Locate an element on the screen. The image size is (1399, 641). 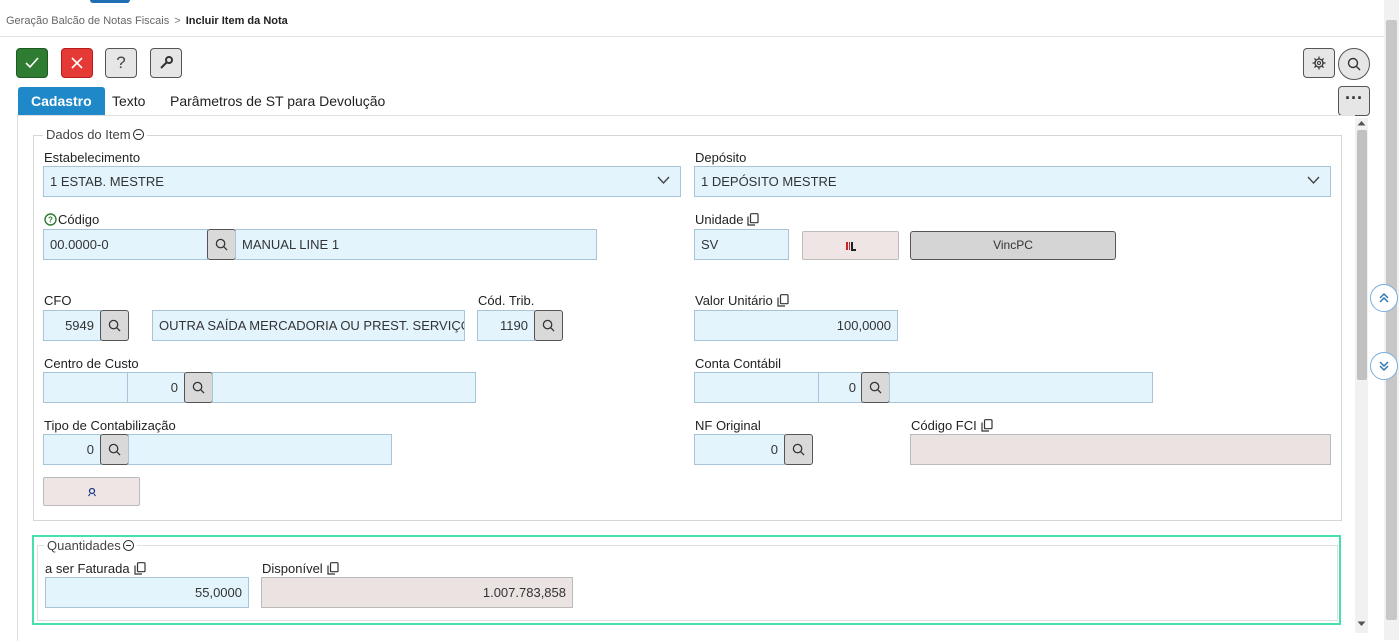
quantidades-title: Quantidades is located at coordinates (84, 545).